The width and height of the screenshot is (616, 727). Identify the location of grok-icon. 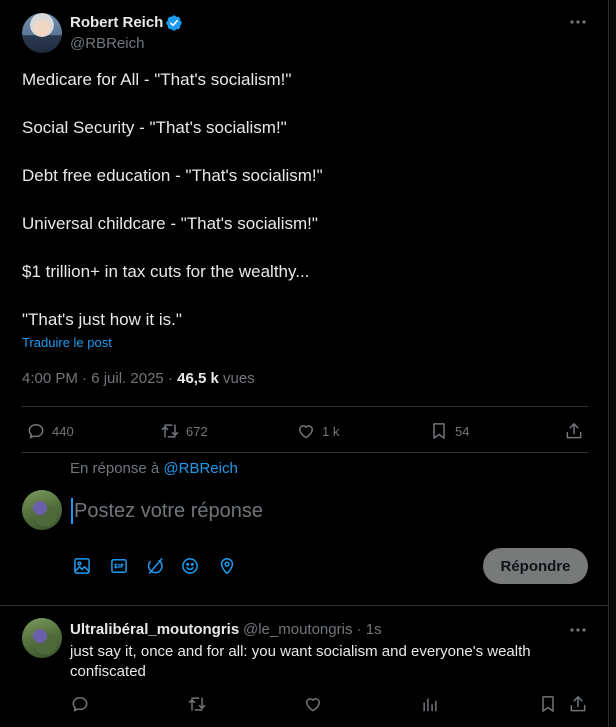
(155, 566).